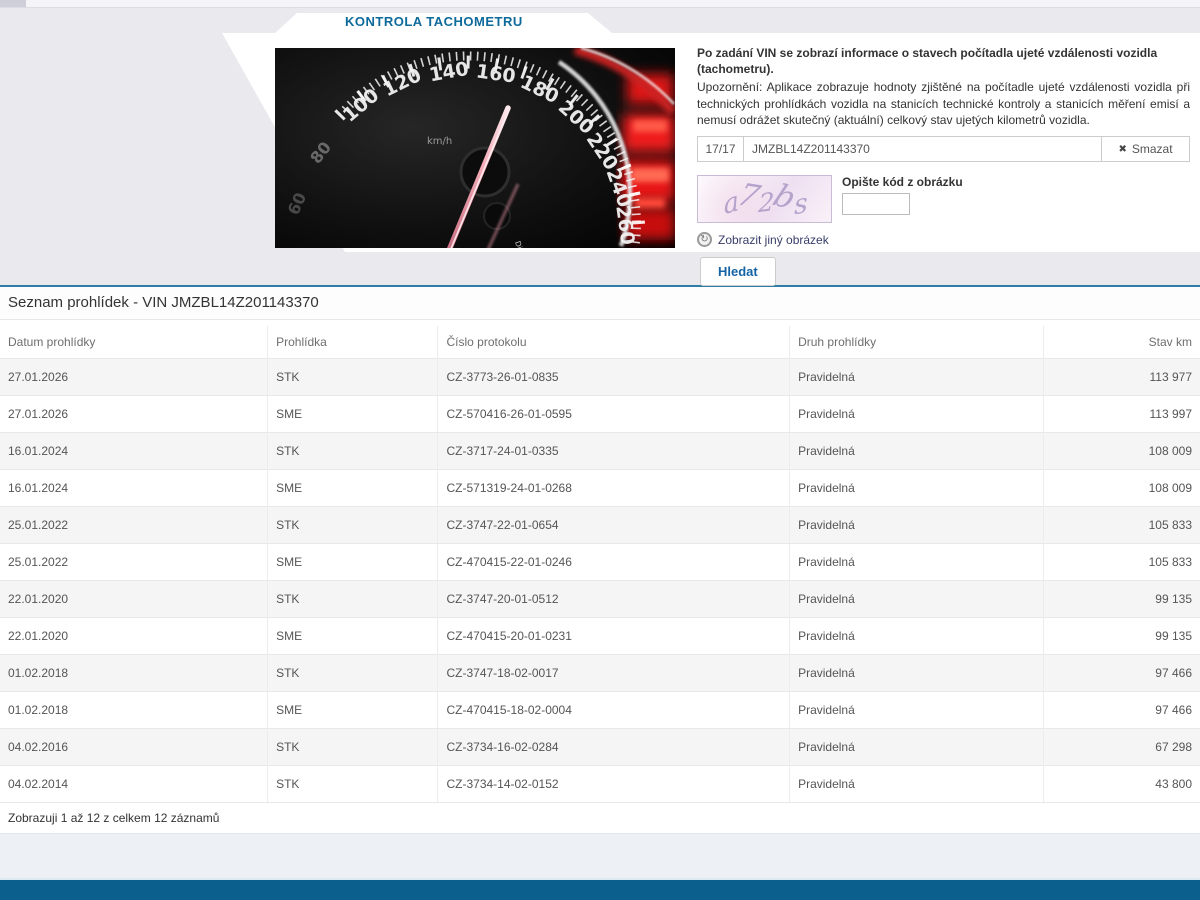  I want to click on captcha-code-text: a72bs, so click(765, 198).